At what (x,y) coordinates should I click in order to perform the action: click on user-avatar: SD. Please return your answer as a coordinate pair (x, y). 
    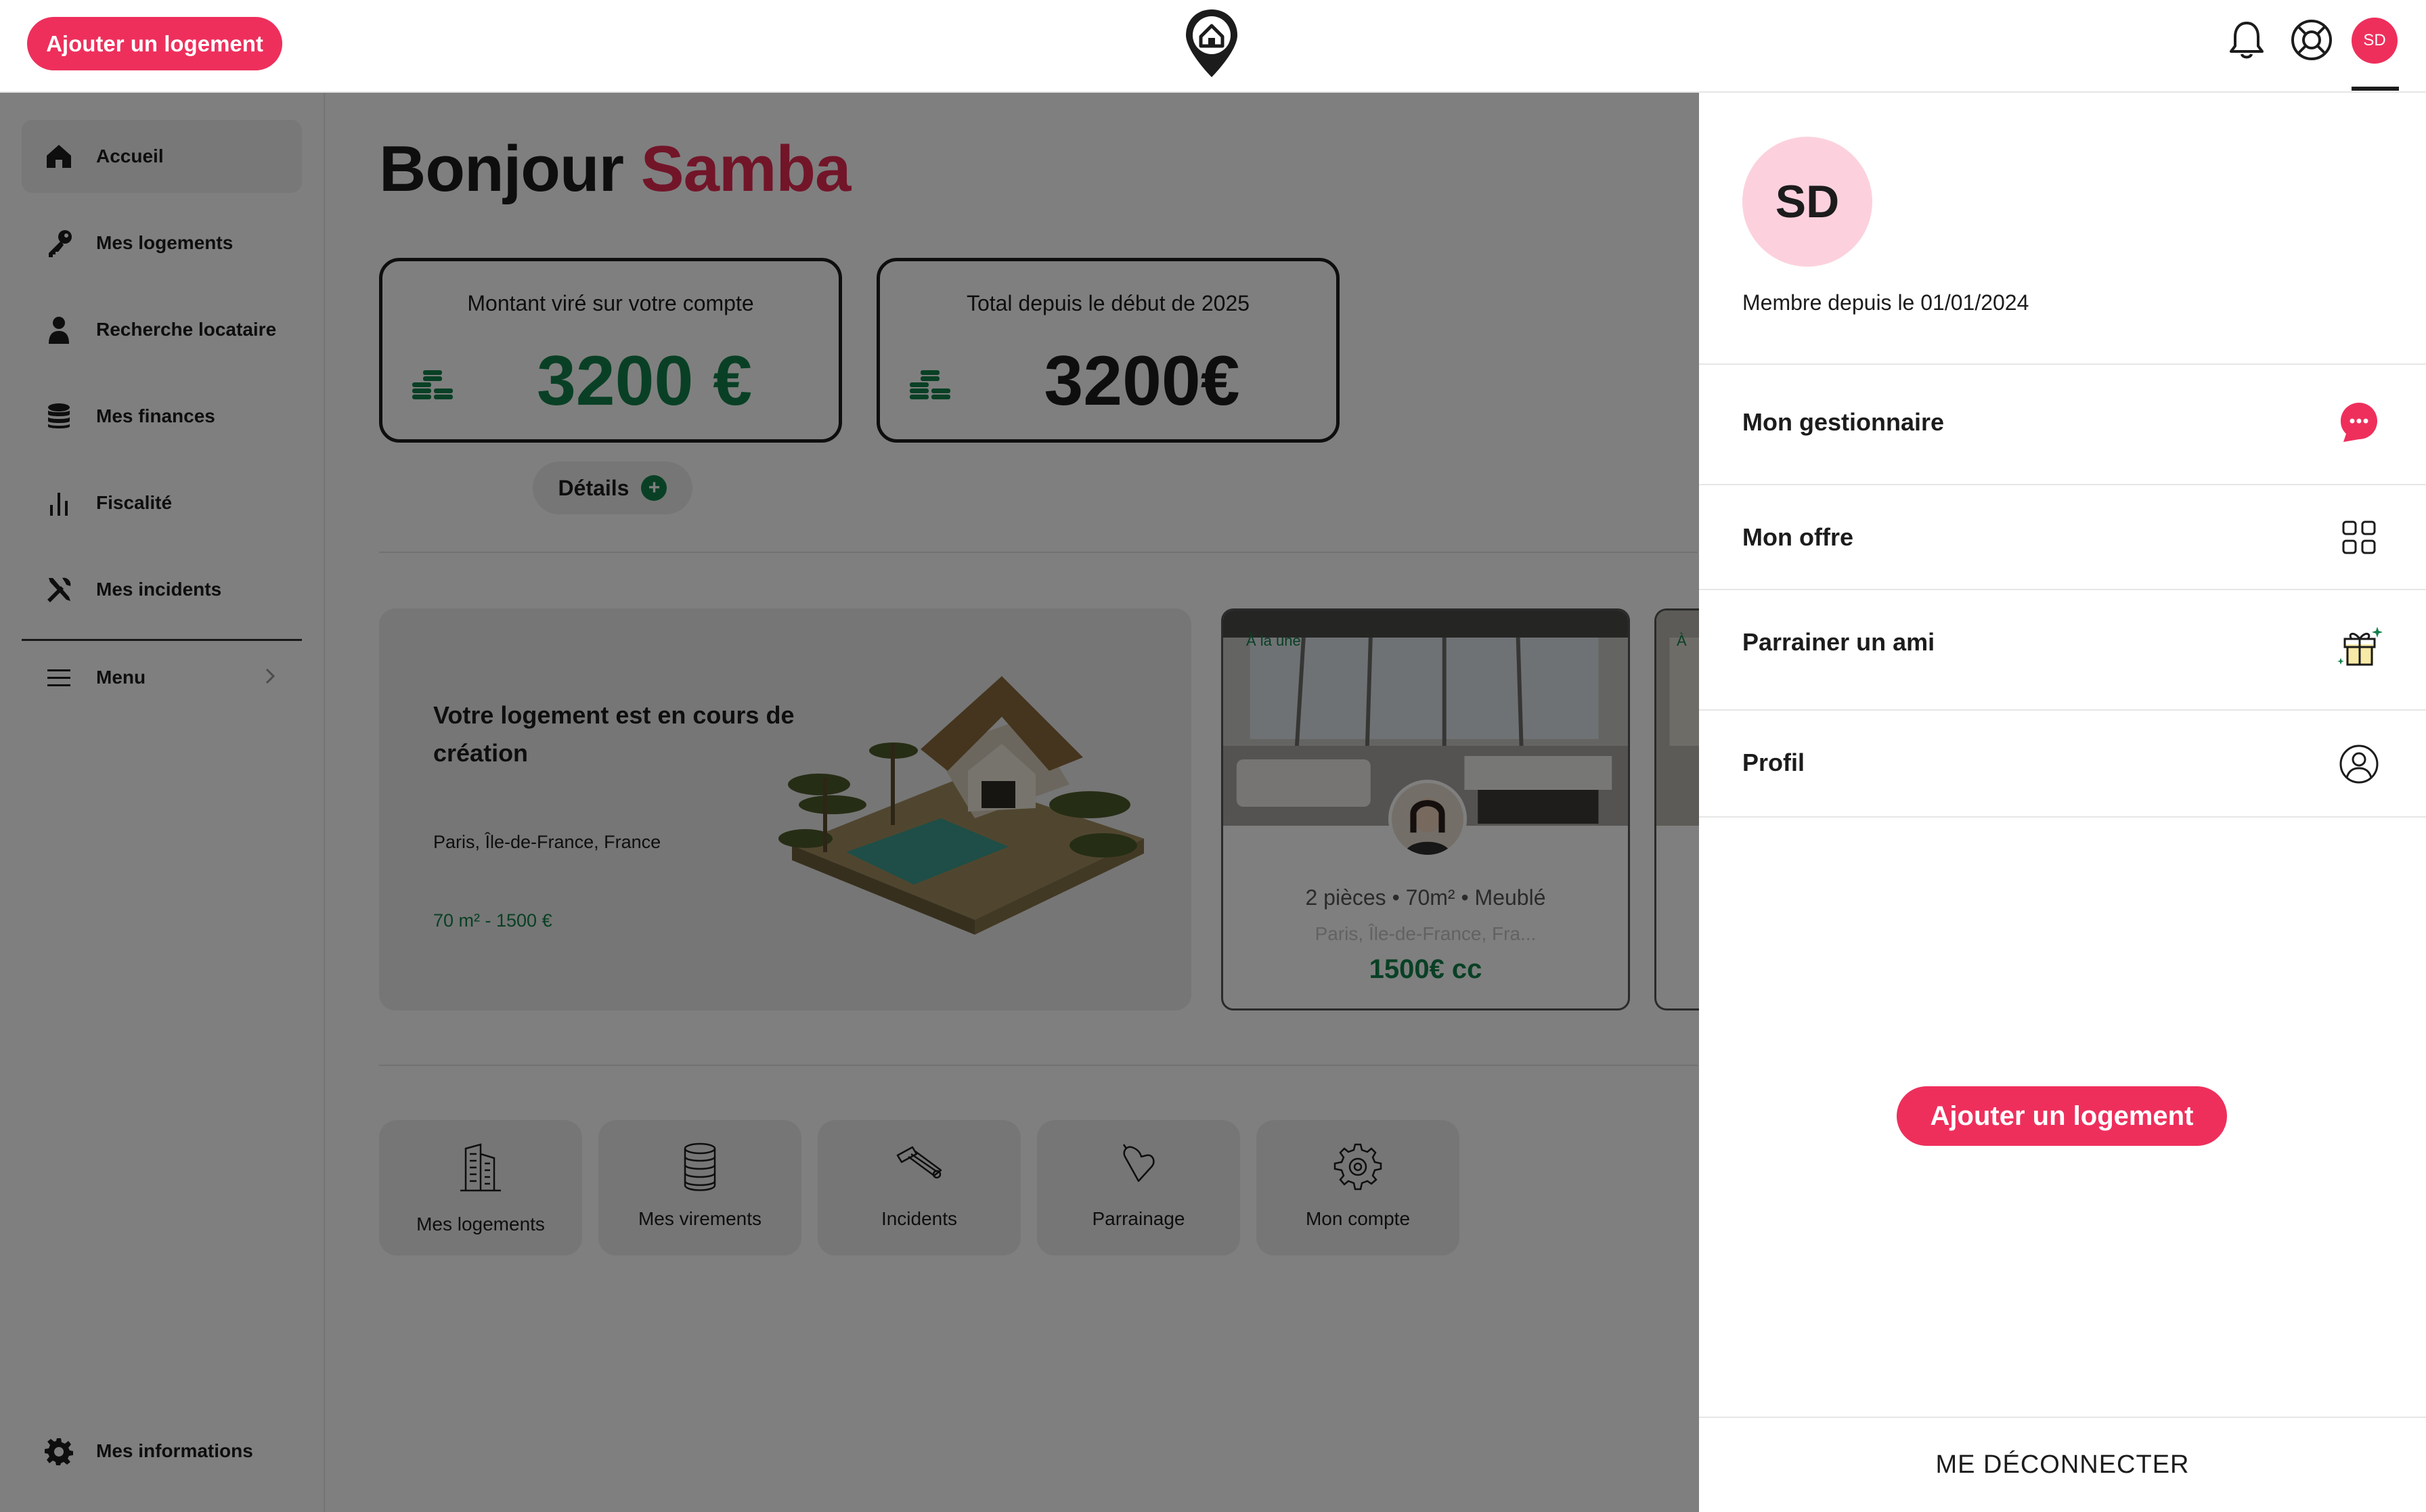
    Looking at the image, I should click on (2375, 41).